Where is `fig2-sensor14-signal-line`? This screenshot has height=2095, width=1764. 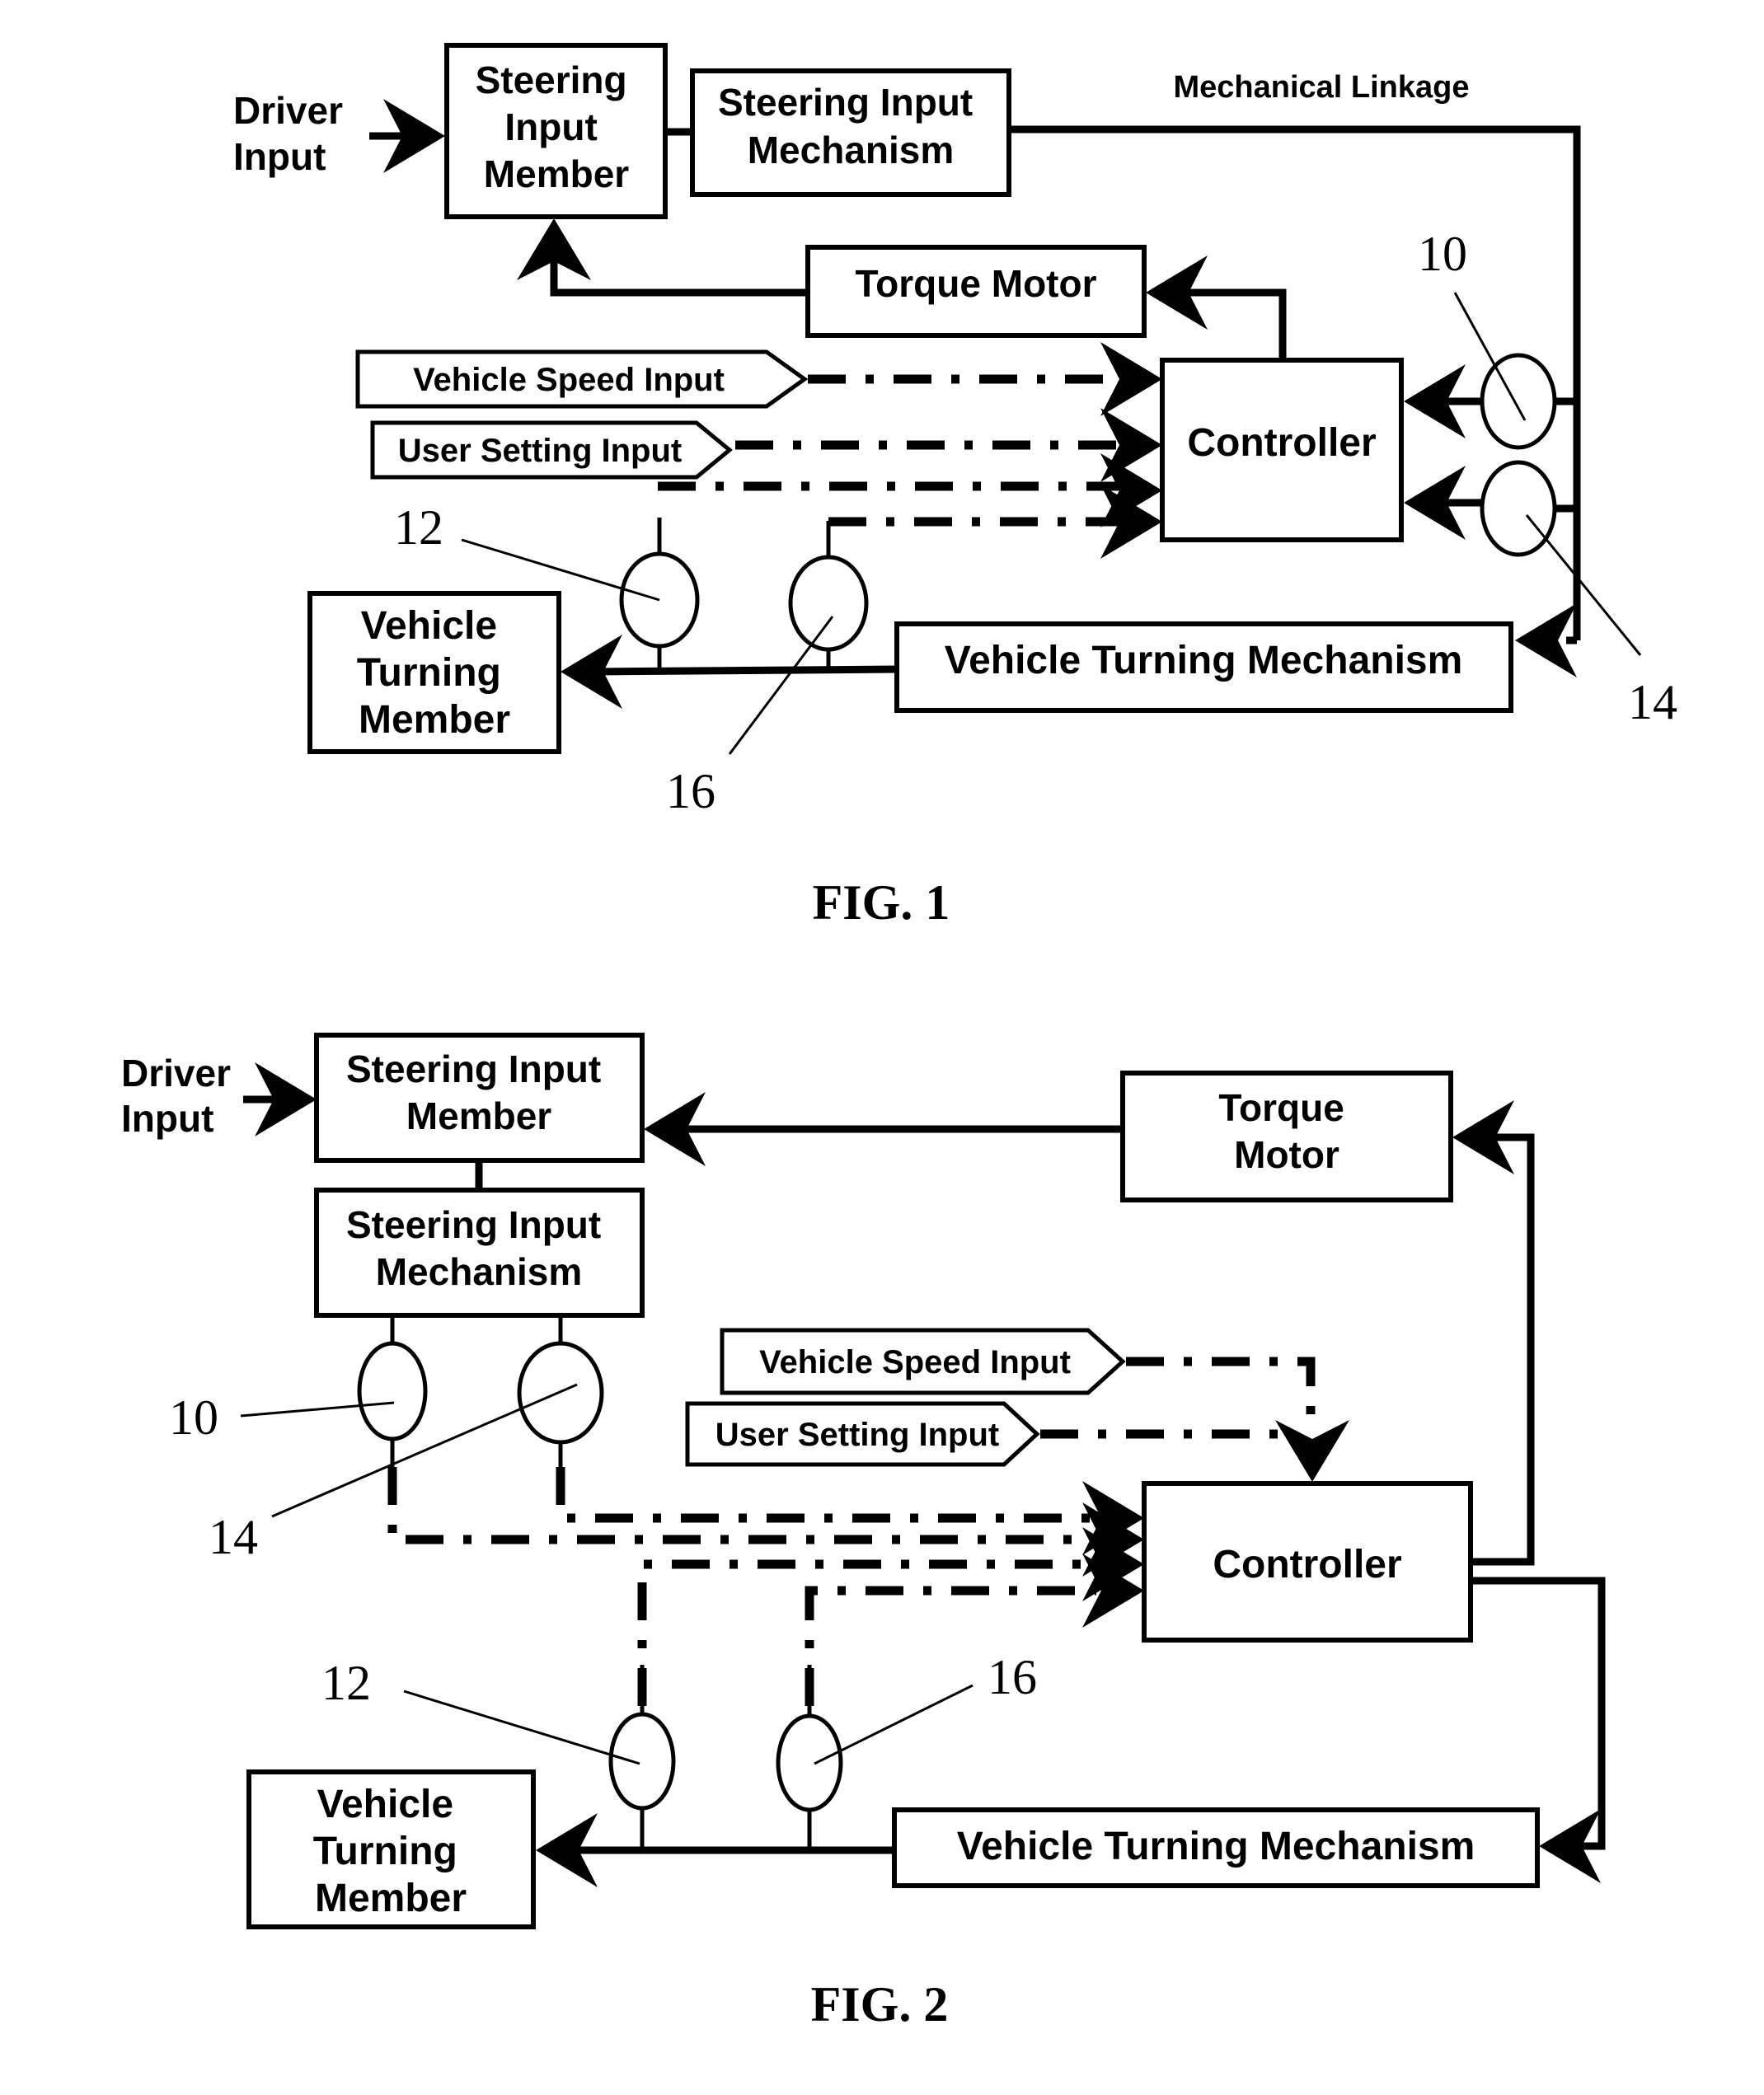
fig2-sensor14-signal-line is located at coordinates (826, 1495).